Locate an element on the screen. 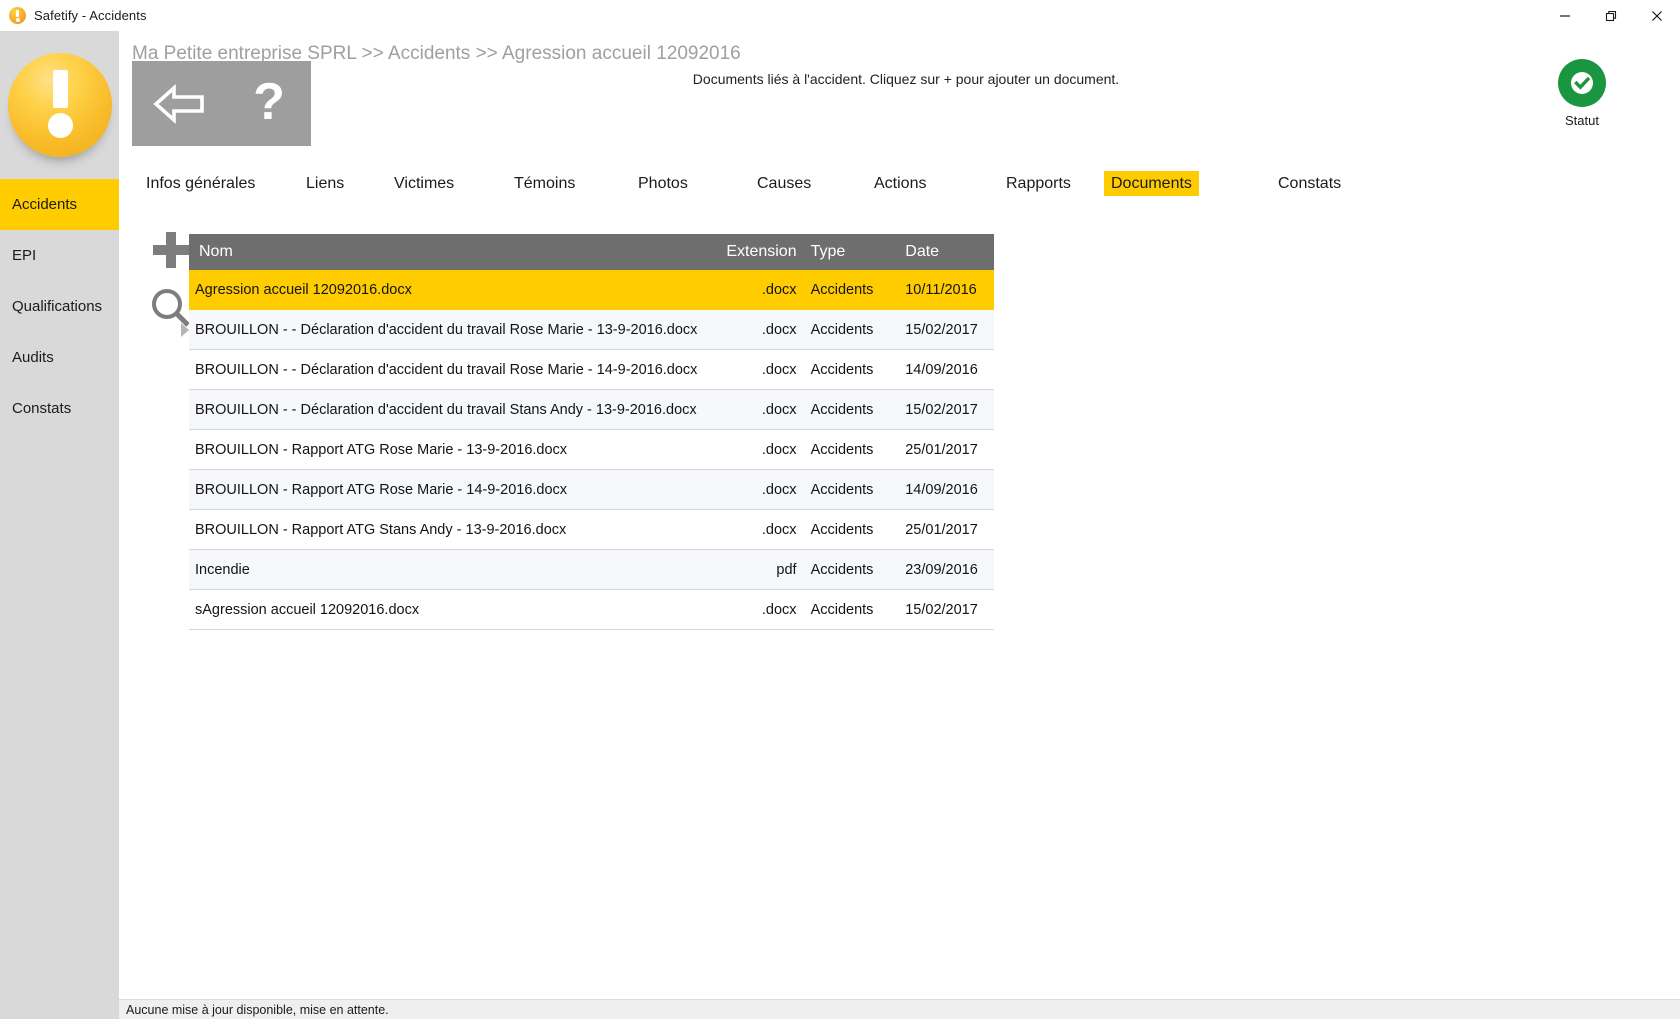 This screenshot has width=1680, height=1019. sidebar-item-label: Accidents is located at coordinates (45, 204).